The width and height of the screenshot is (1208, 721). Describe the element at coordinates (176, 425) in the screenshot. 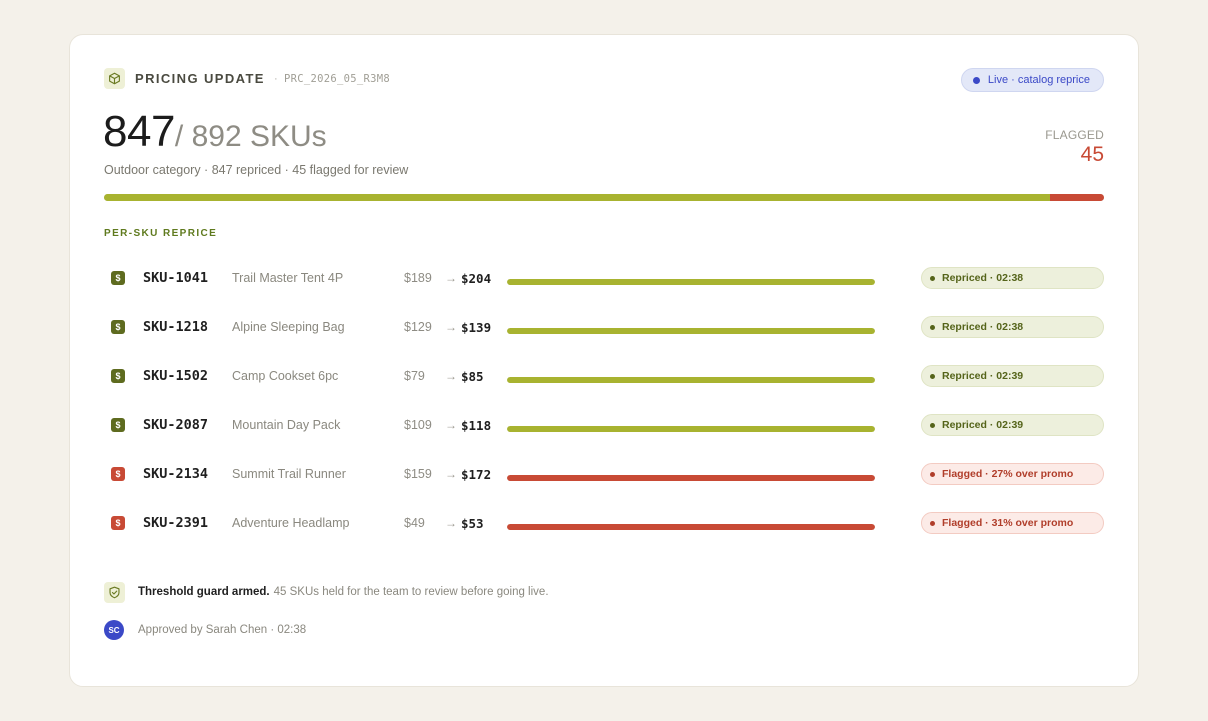

I see `sku-code: SKU-2087` at that location.